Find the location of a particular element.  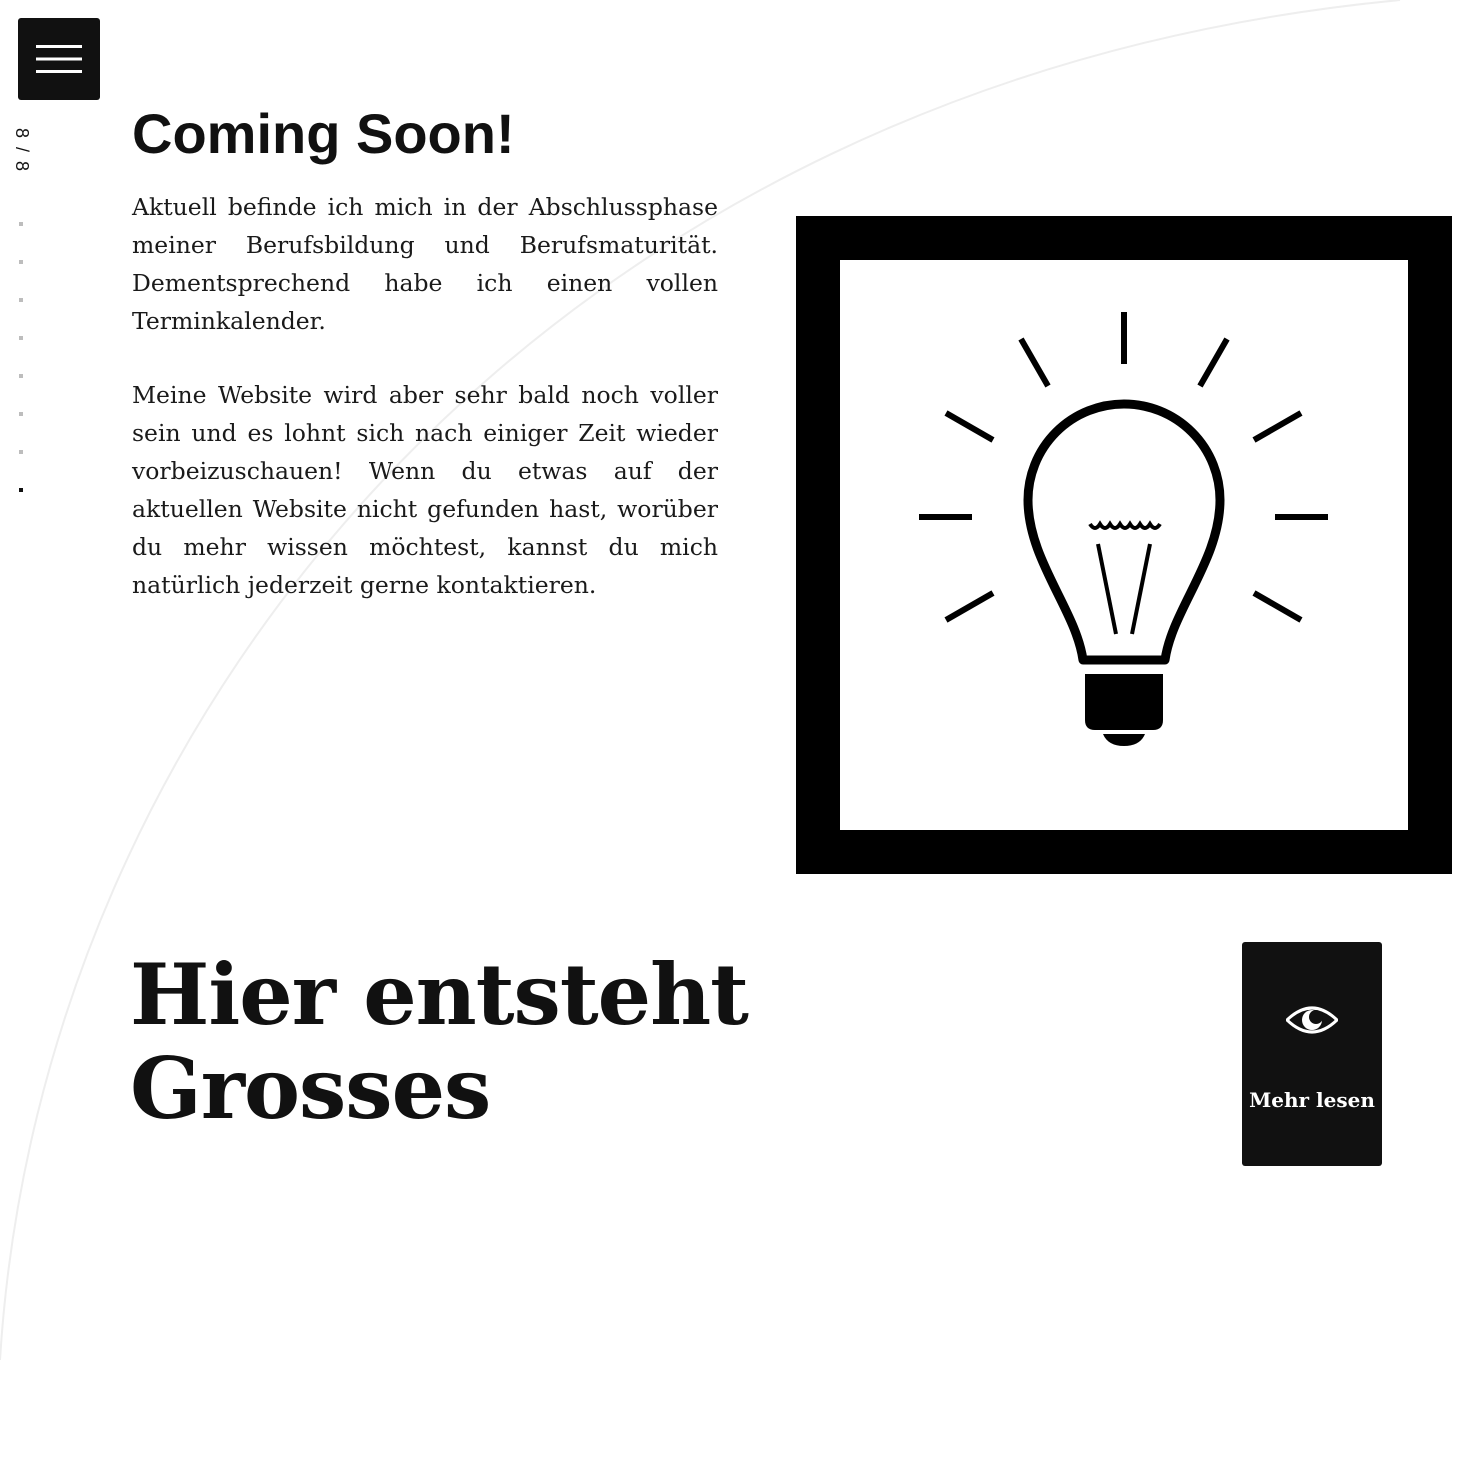

read-more-label: Mehr lesen is located at coordinates (1312, 1100).